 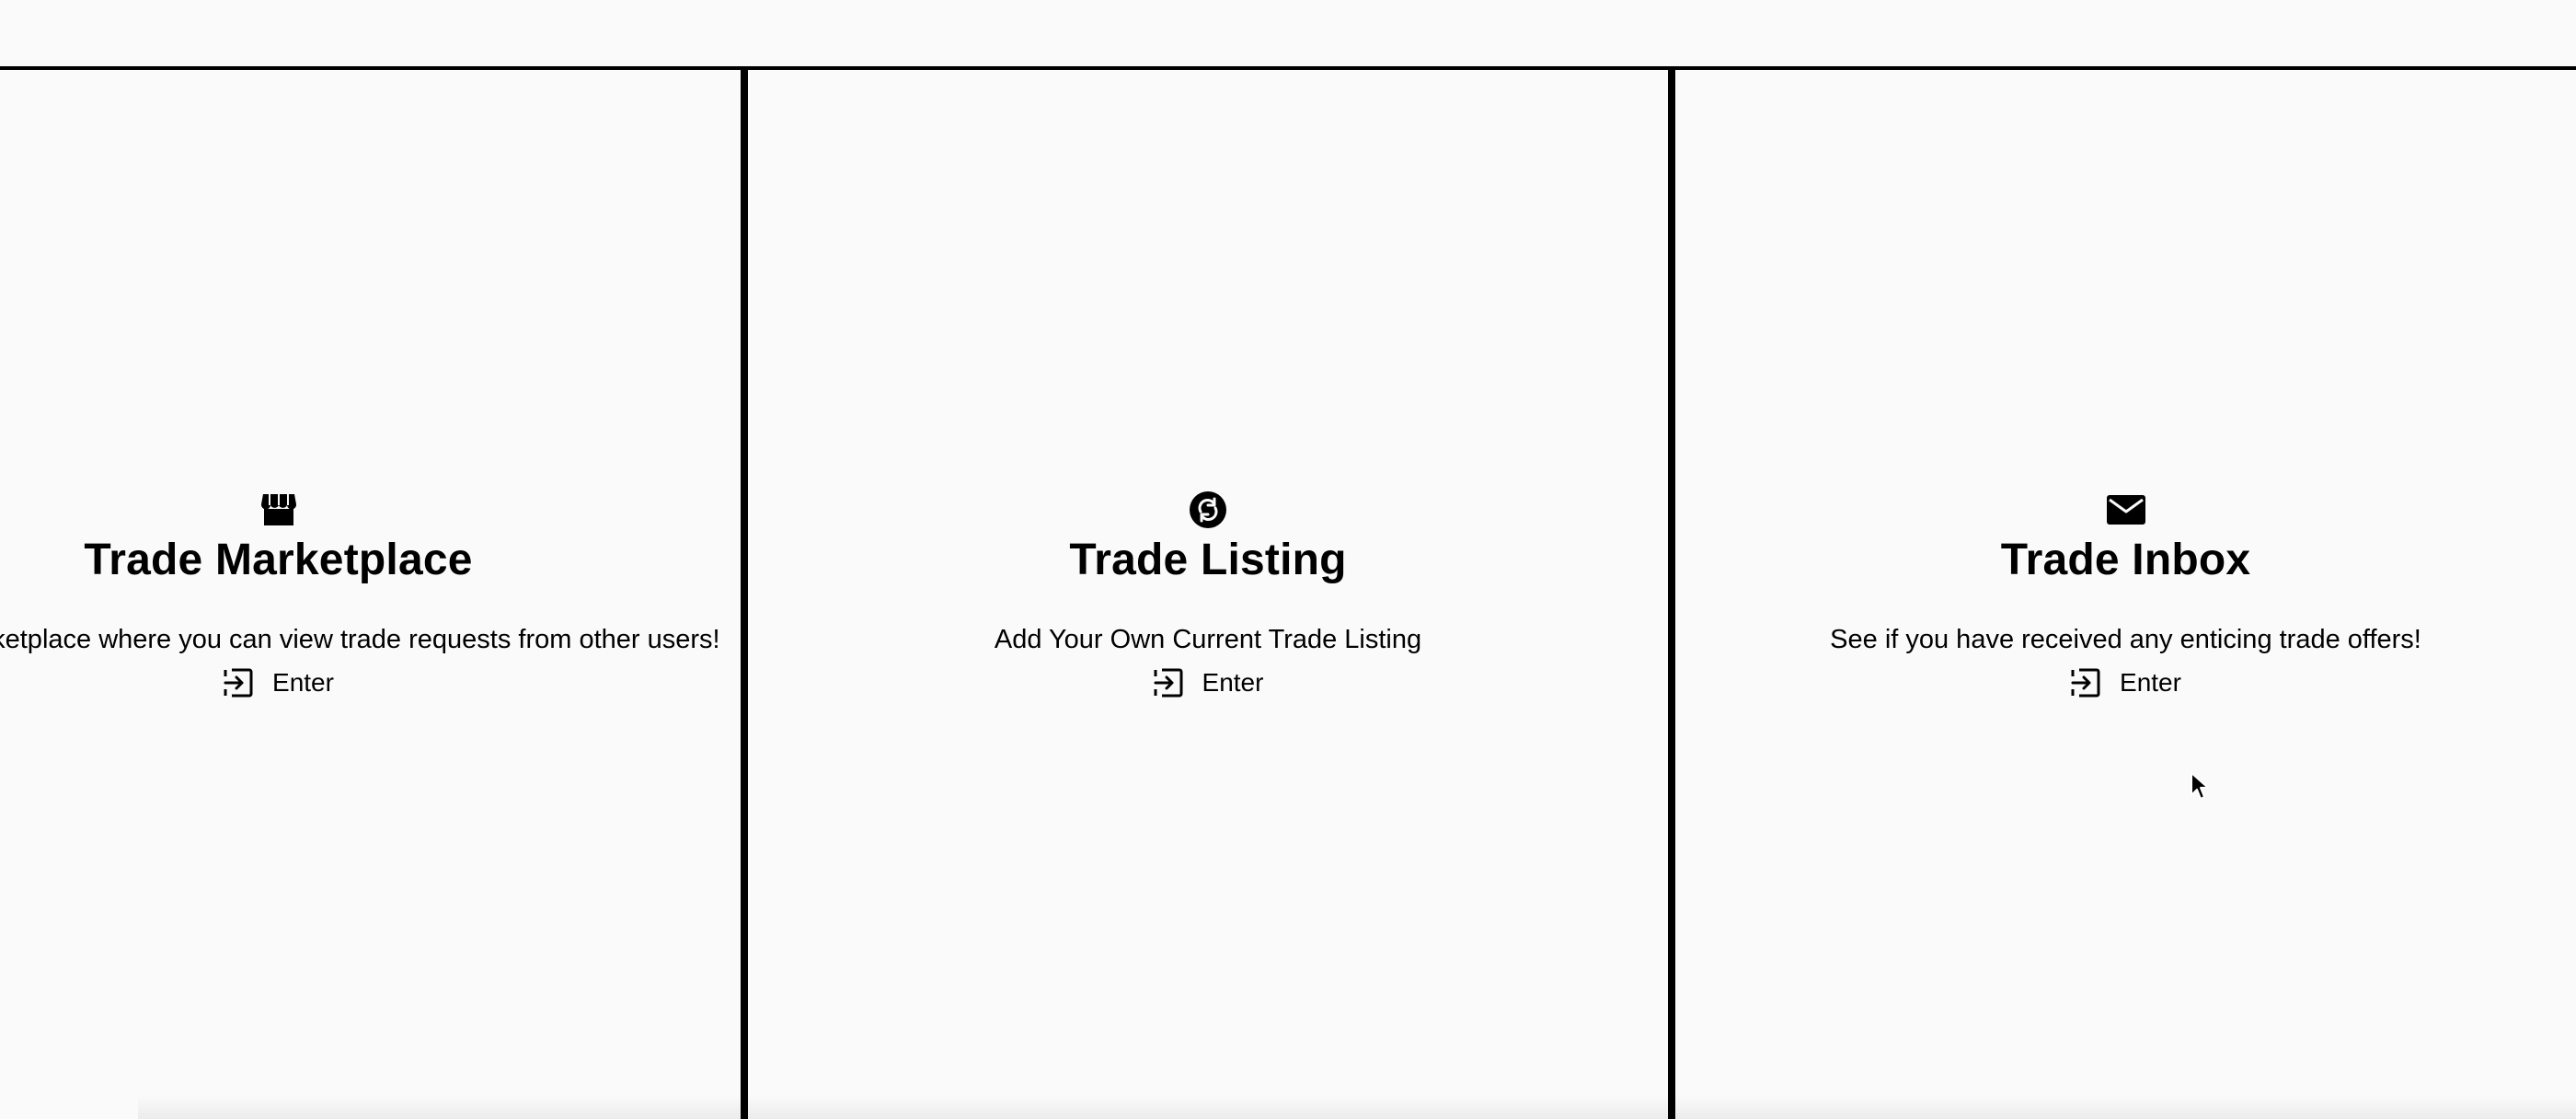 What do you see at coordinates (1208, 509) in the screenshot?
I see `swap-cycle-icon` at bounding box center [1208, 509].